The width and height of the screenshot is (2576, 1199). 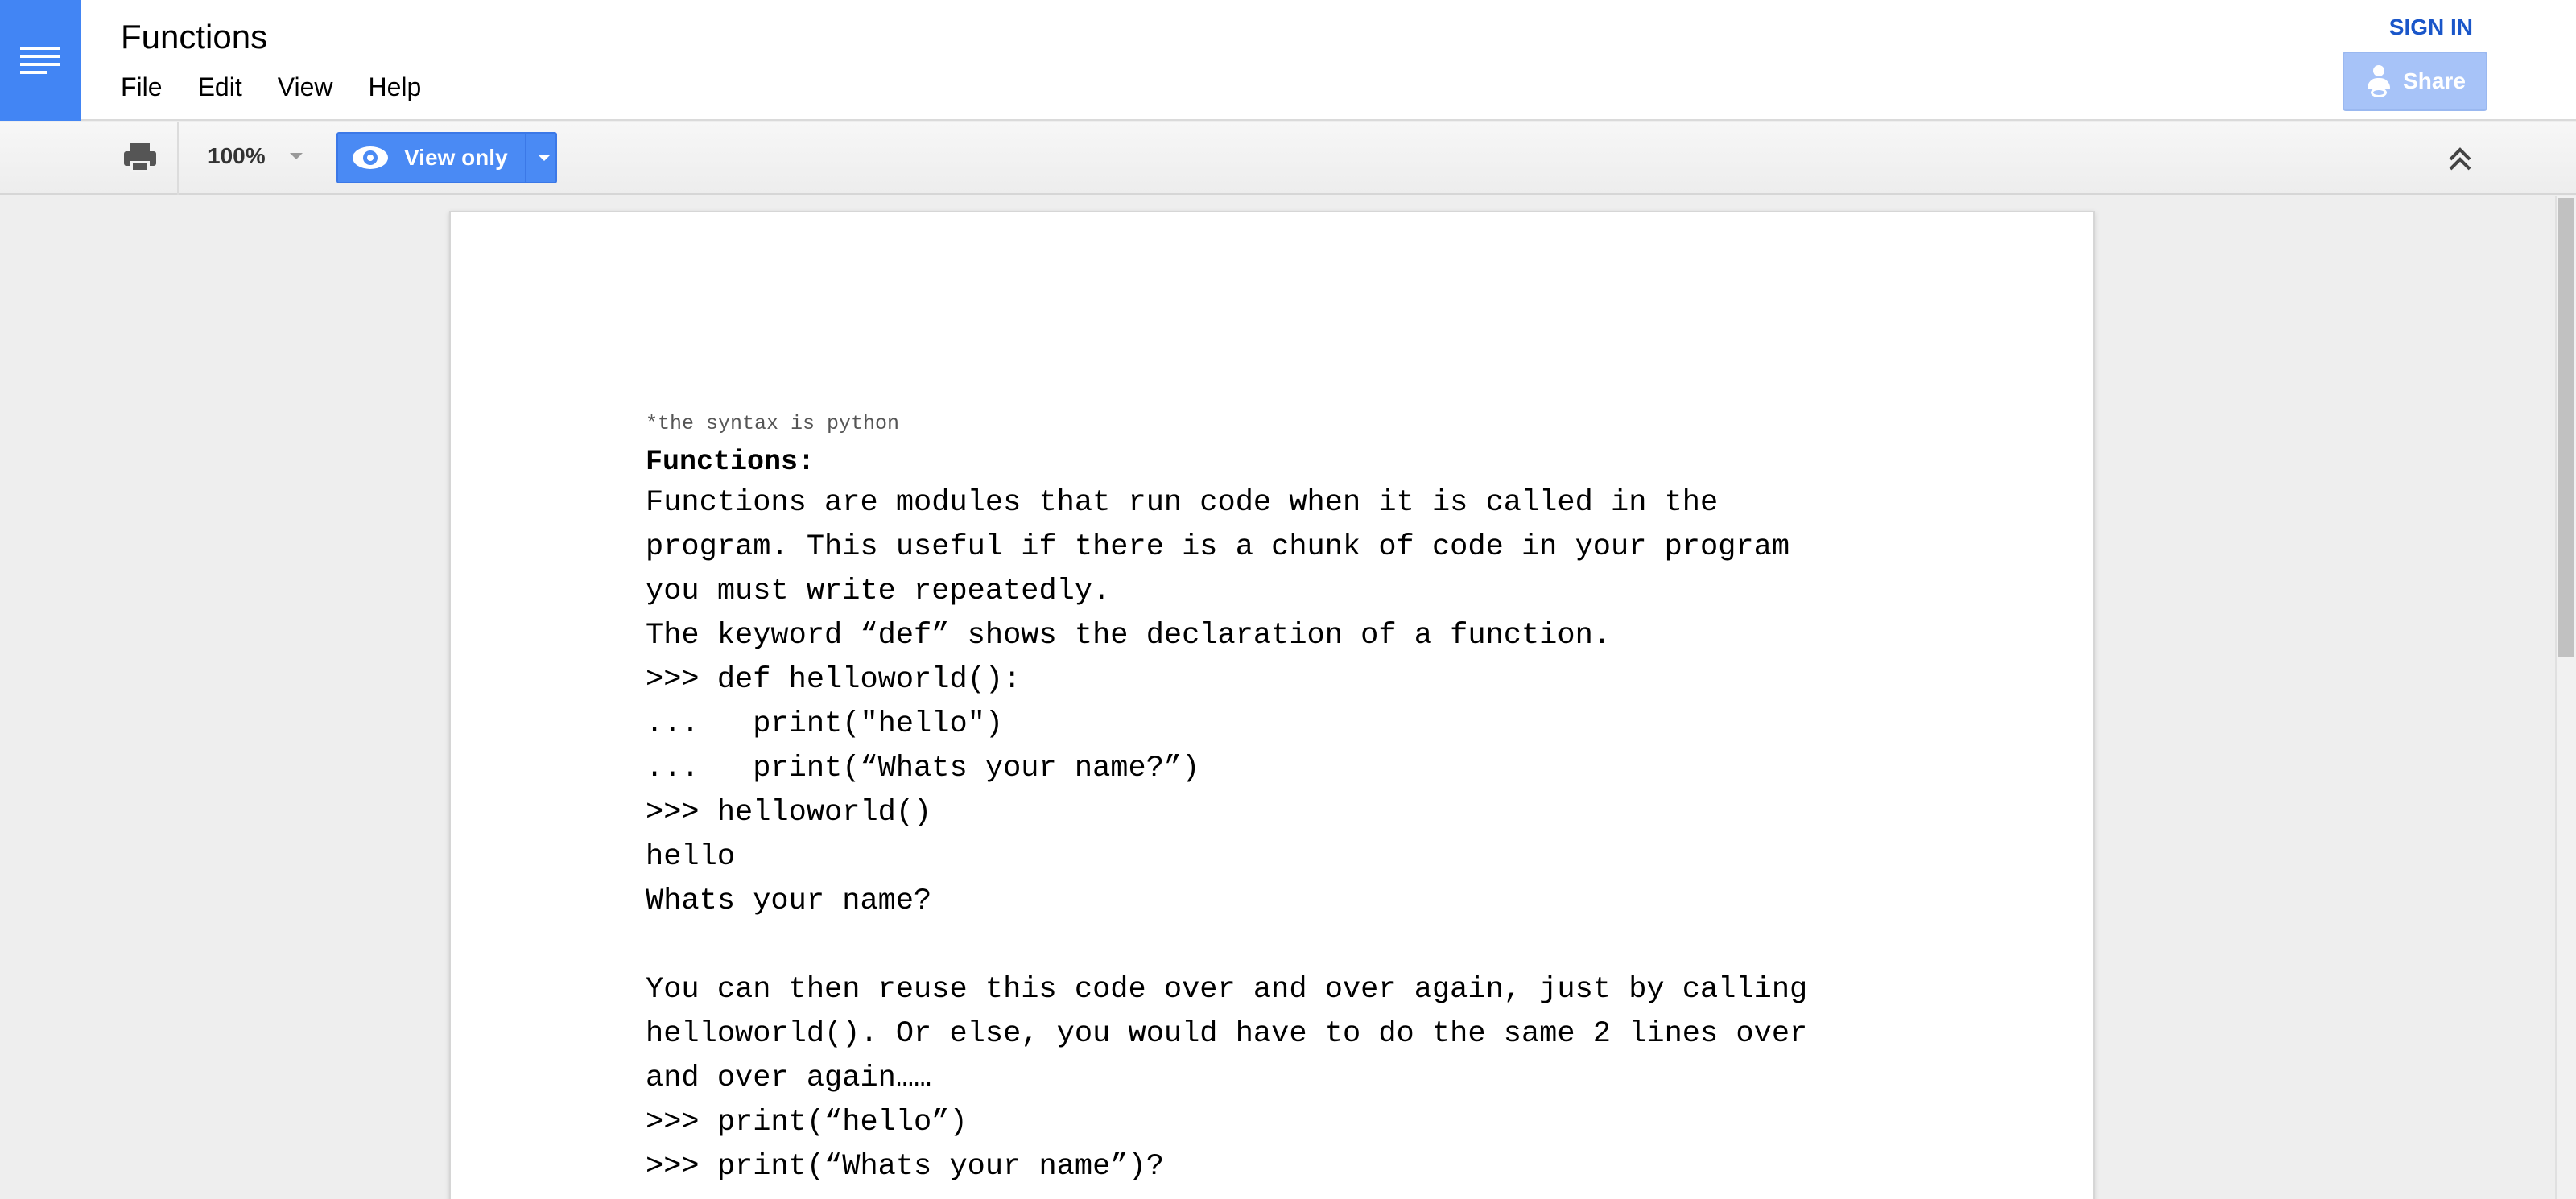 What do you see at coordinates (905, 1167) in the screenshot?
I see `code-line: >>> print(“Whats your name”)?` at bounding box center [905, 1167].